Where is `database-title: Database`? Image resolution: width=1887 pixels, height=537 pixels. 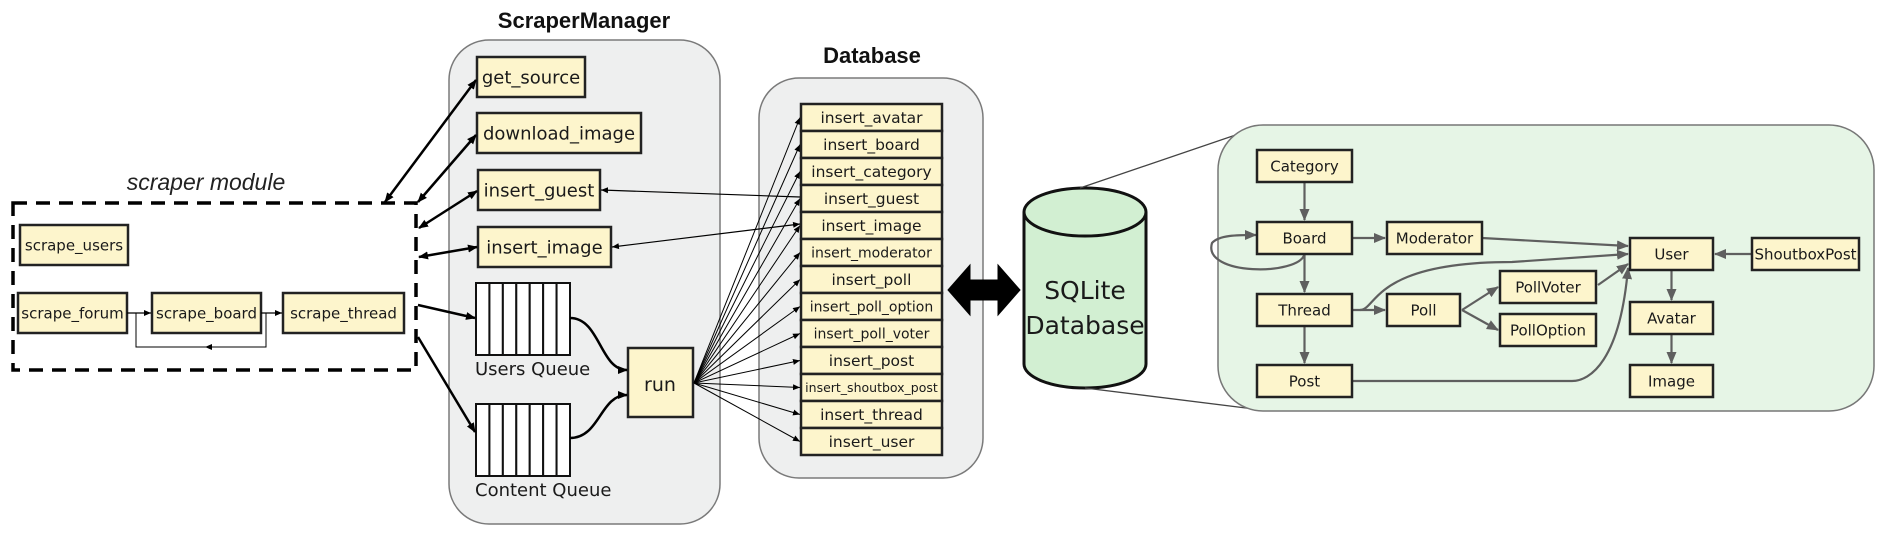 database-title: Database is located at coordinates (872, 55).